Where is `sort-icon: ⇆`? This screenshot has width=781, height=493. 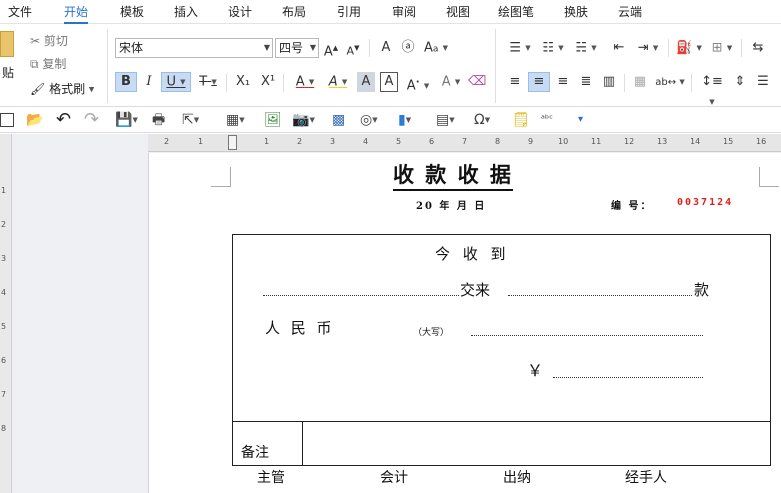
sort-icon: ⇆ is located at coordinates (758, 48).